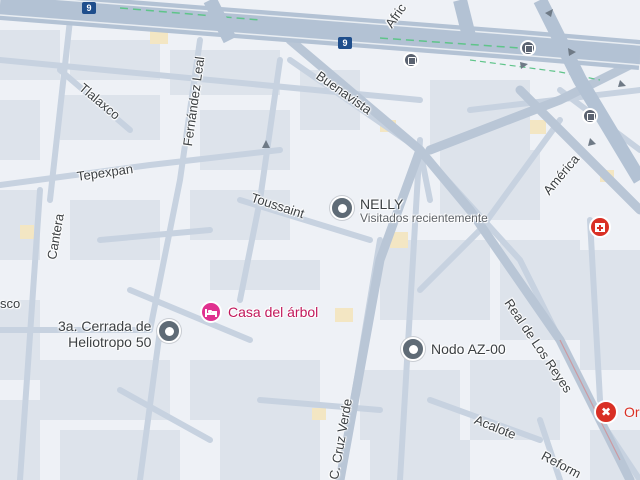  What do you see at coordinates (468, 349) in the screenshot?
I see `poi-title: Nodo AZ-00` at bounding box center [468, 349].